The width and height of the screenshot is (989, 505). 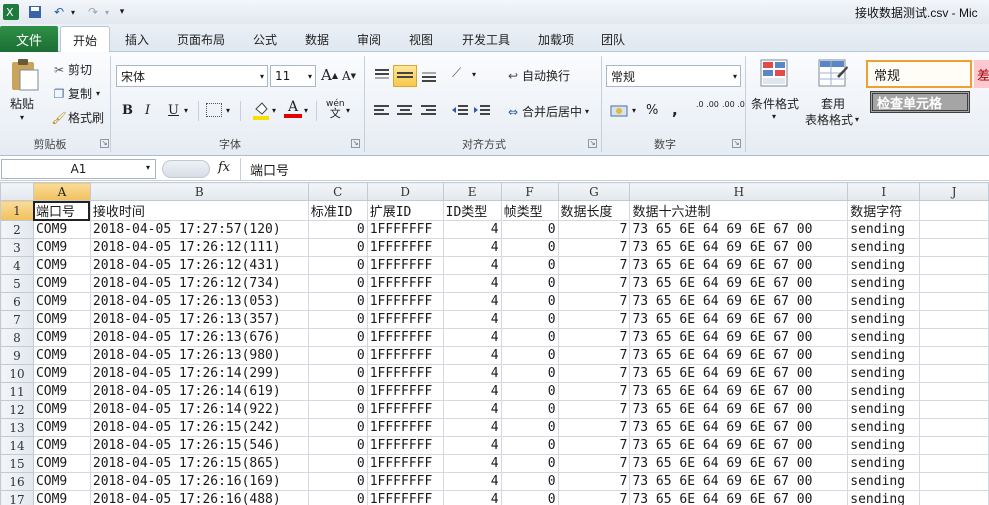 I want to click on row-header: 1, so click(x=17, y=210).